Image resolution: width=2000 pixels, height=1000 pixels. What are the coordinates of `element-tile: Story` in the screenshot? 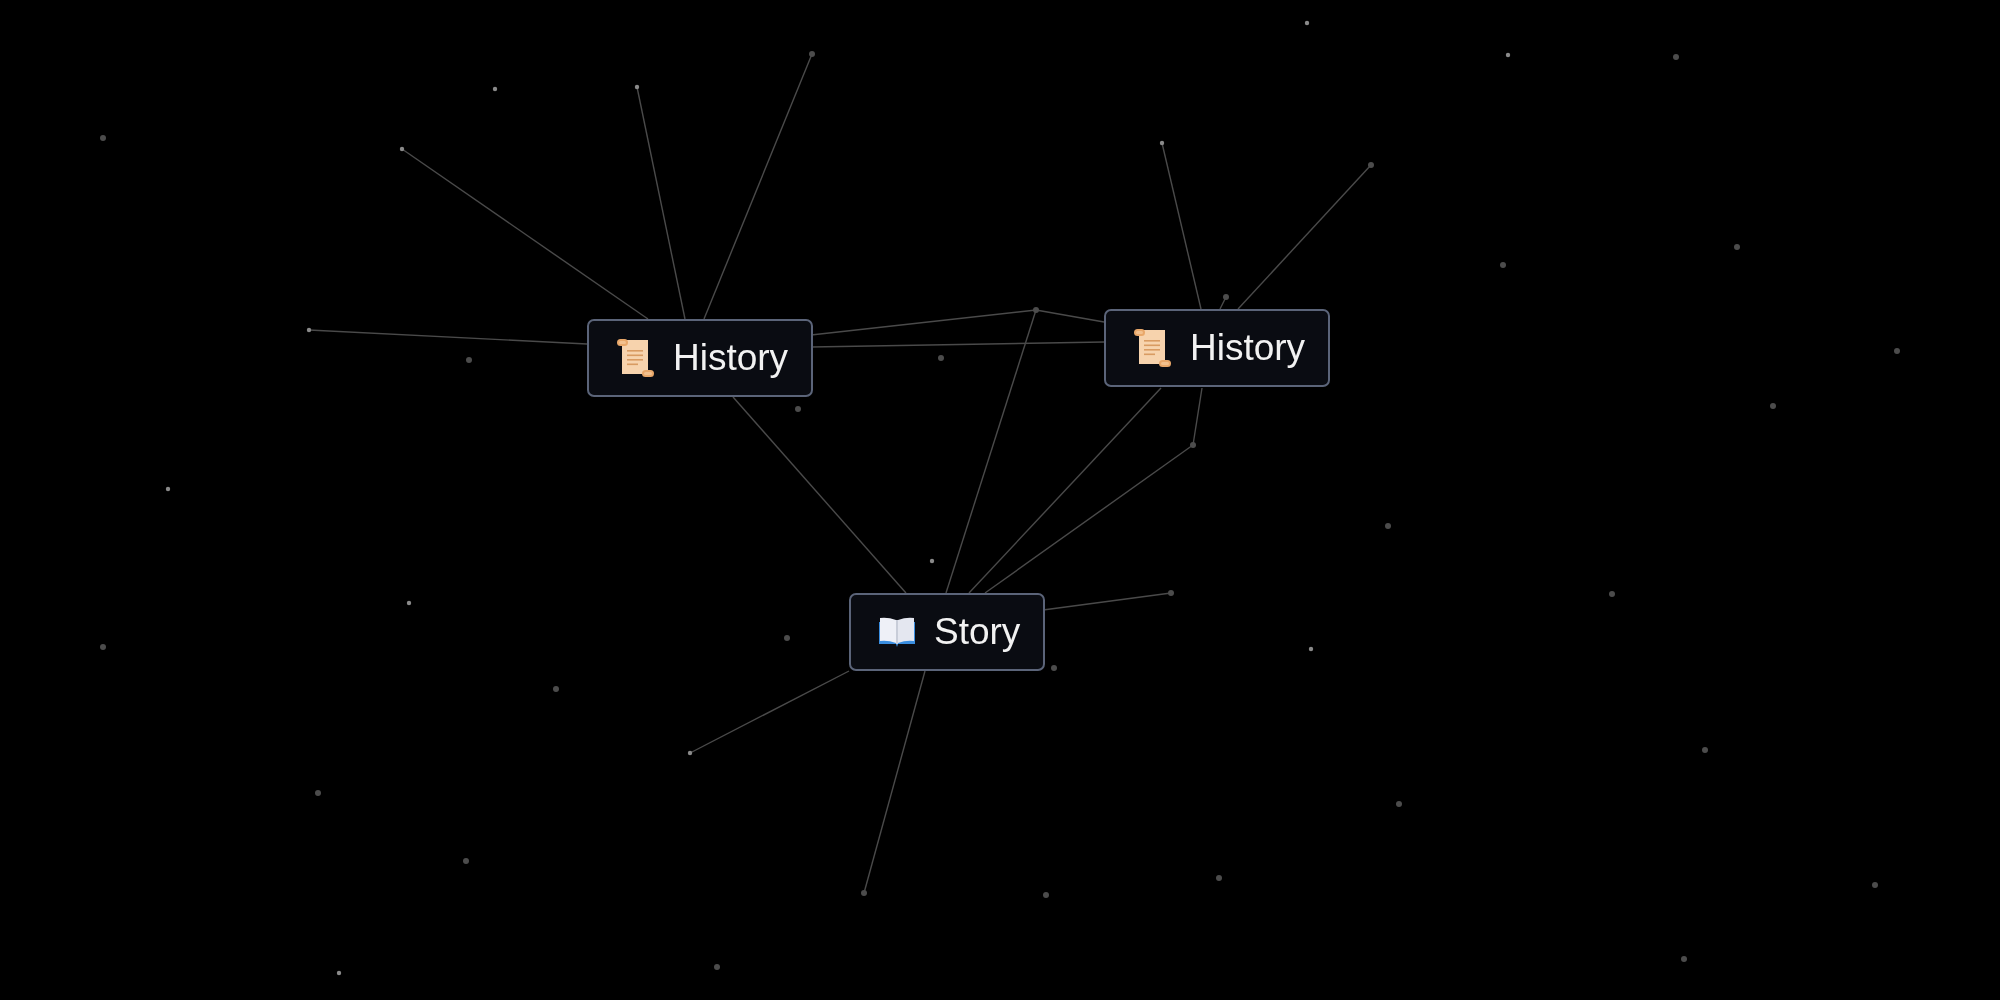 It's located at (947, 632).